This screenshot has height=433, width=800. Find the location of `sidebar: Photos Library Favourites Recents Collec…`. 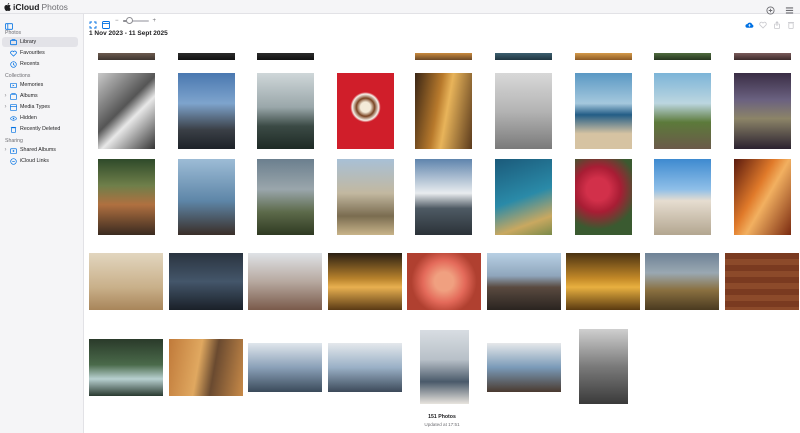

sidebar: Photos Library Favourites Recents Collec… is located at coordinates (42, 223).